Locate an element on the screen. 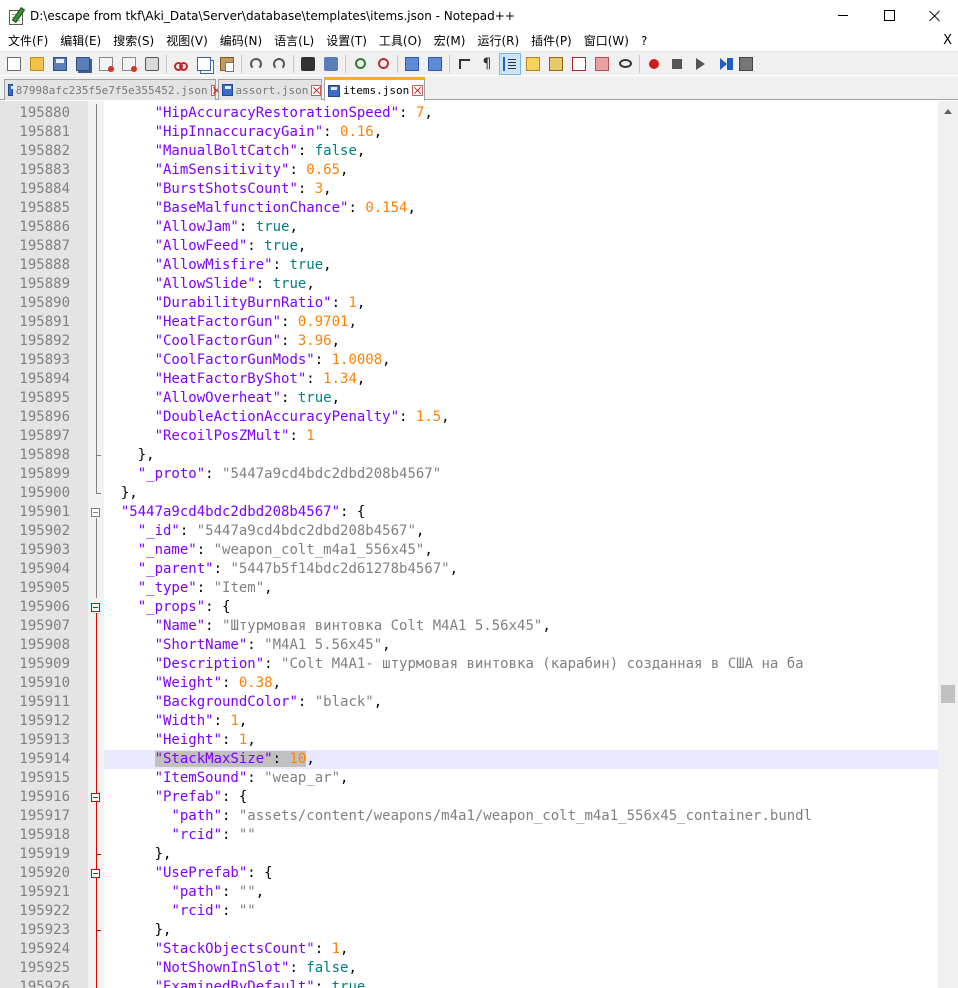  menu-view: 视图(V) is located at coordinates (187, 41).